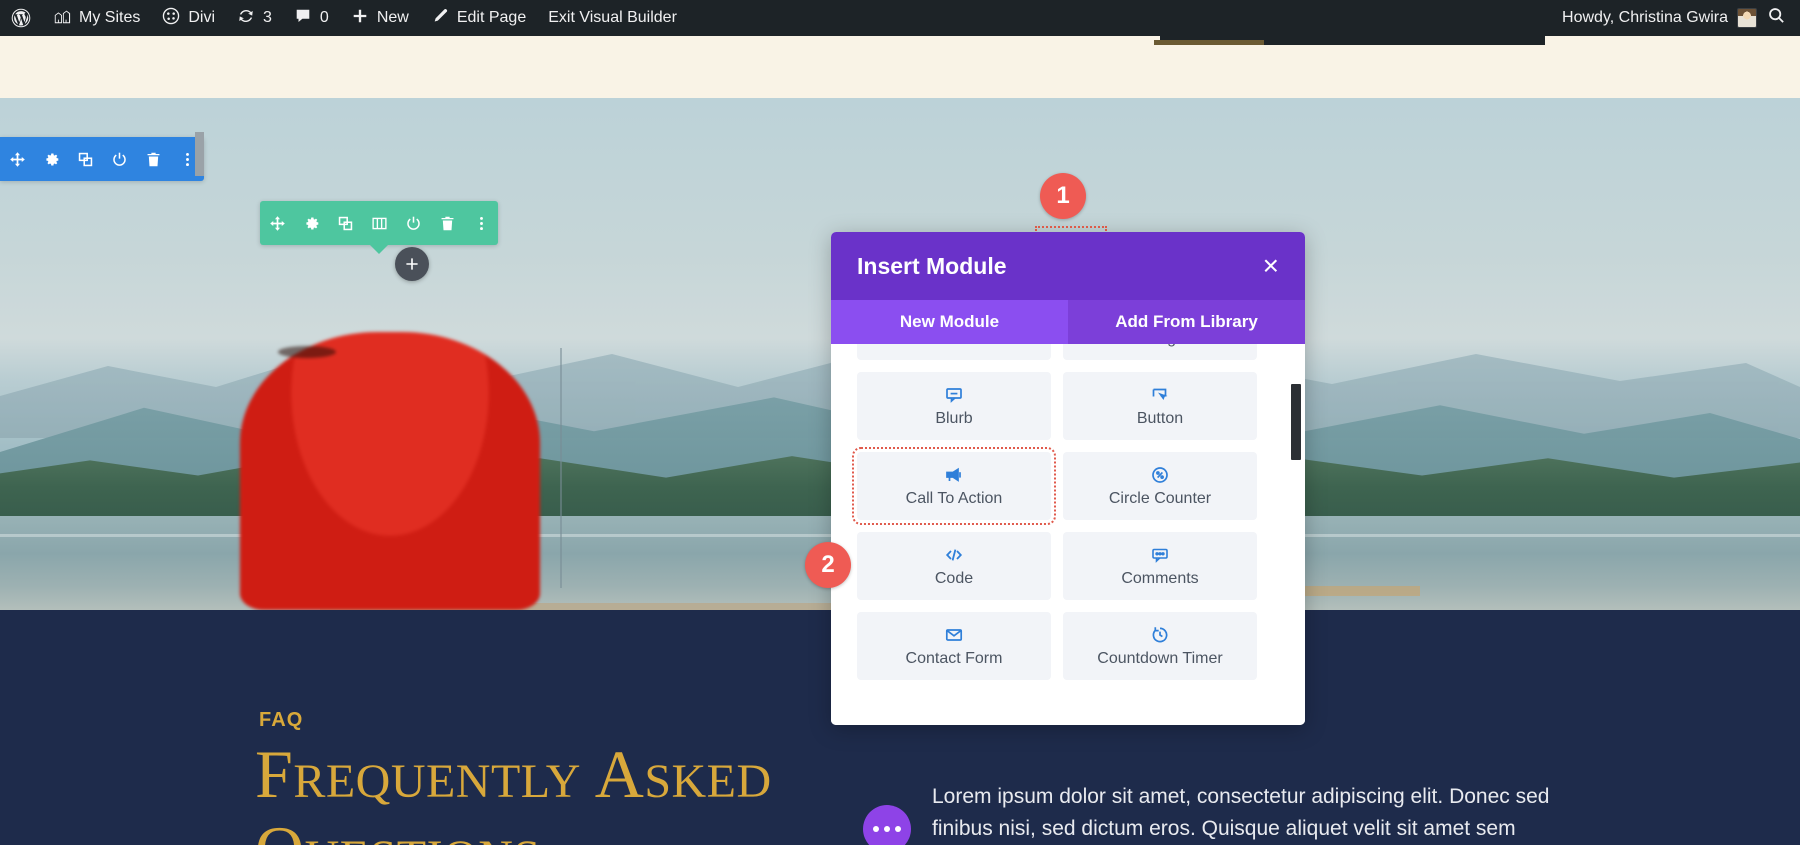 The image size is (1800, 845). What do you see at coordinates (440, 18) in the screenshot?
I see `pencil-icon` at bounding box center [440, 18].